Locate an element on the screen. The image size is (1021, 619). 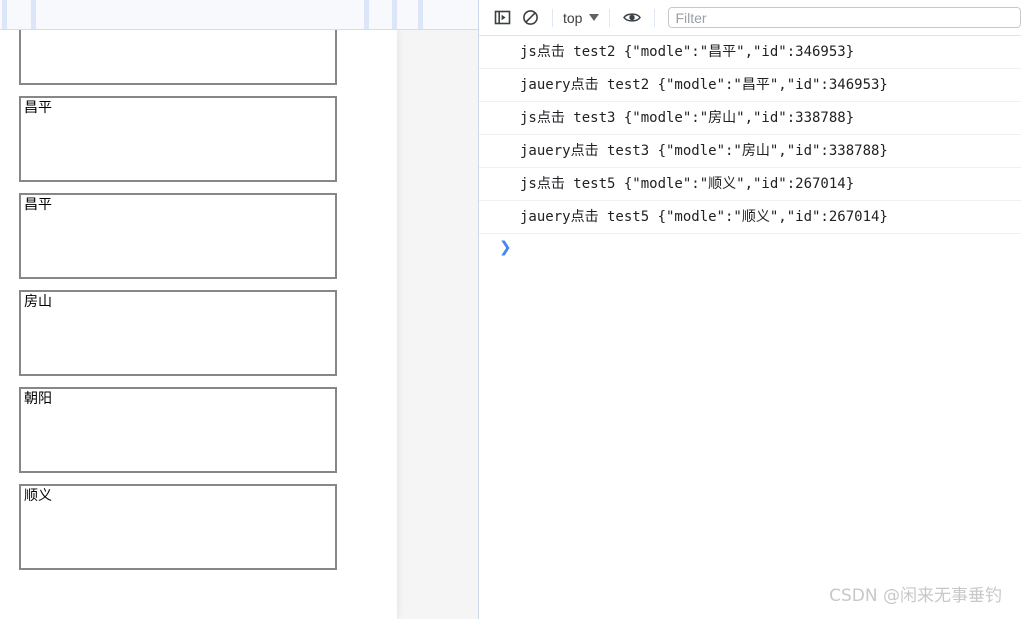
chevron-down-icon is located at coordinates (594, 17).